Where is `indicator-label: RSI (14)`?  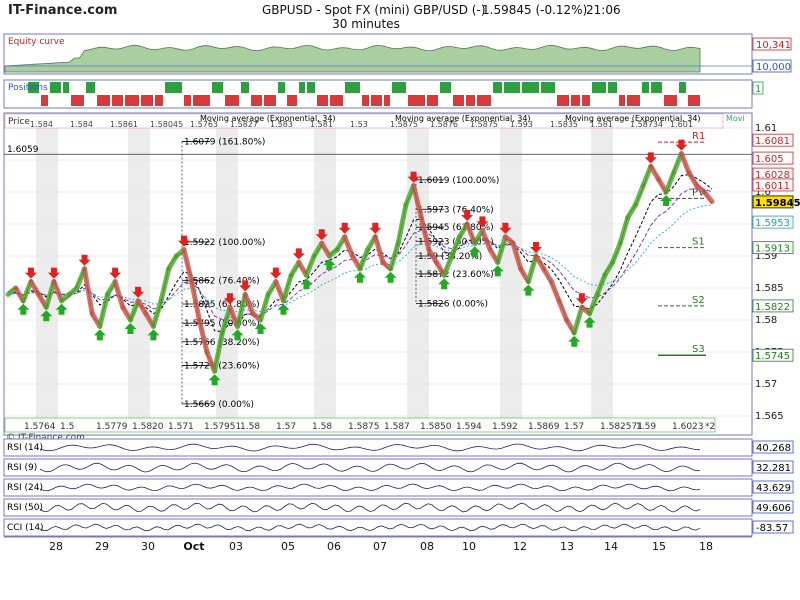
indicator-label: RSI (14) is located at coordinates (25, 448).